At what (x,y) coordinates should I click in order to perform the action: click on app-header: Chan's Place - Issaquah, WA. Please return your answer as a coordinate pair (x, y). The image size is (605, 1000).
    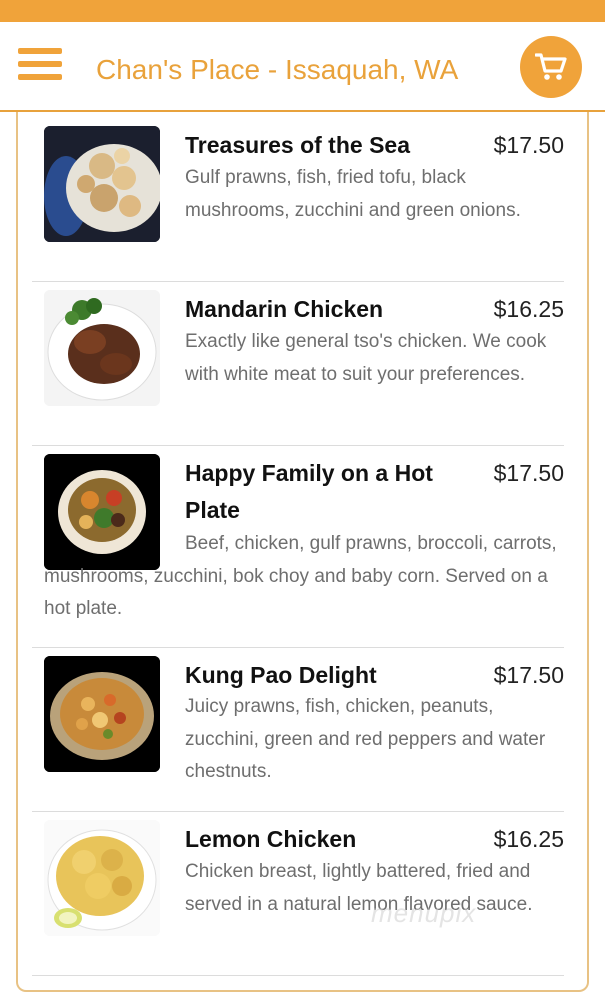
    Looking at the image, I should click on (302, 67).